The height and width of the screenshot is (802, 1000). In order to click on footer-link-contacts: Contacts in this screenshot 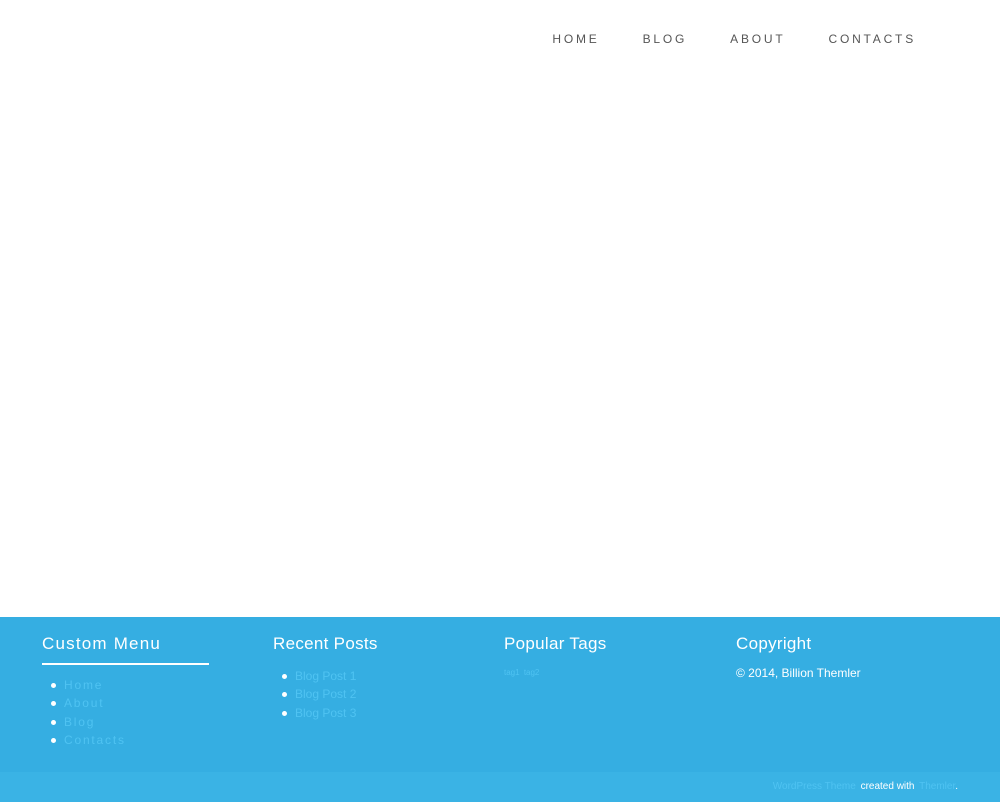, I will do `click(95, 740)`.